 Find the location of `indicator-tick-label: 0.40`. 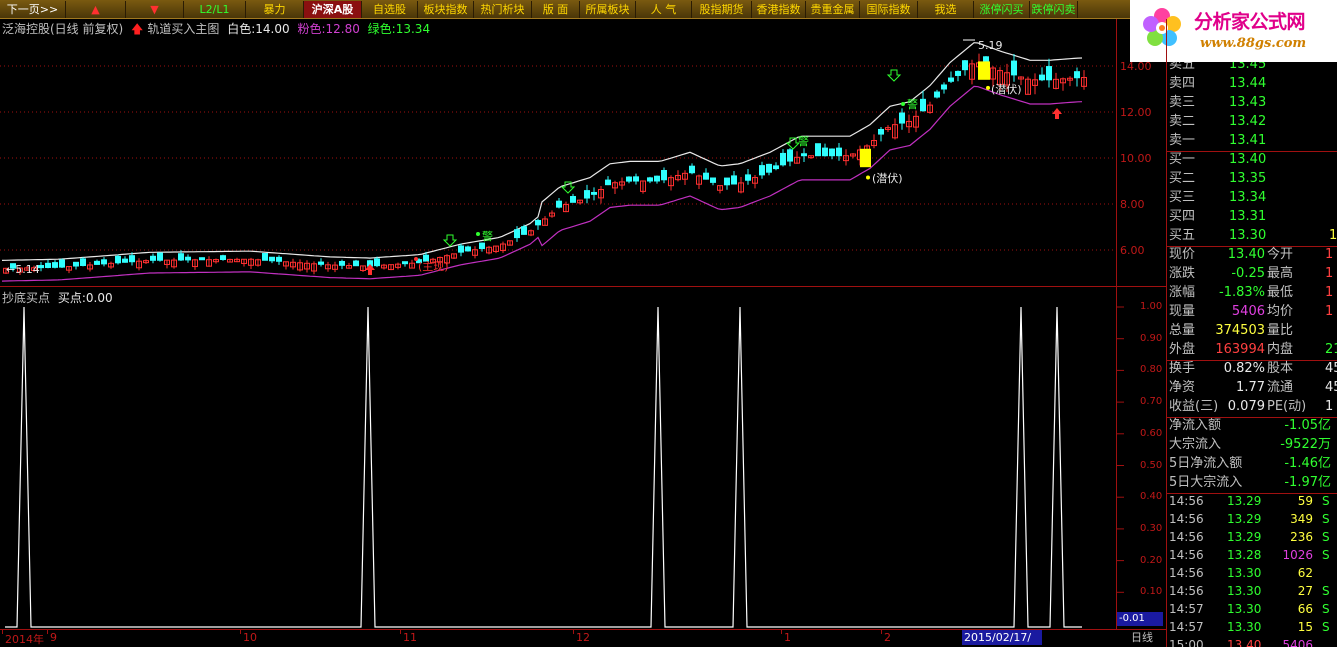

indicator-tick-label: 0.40 is located at coordinates (1151, 497).